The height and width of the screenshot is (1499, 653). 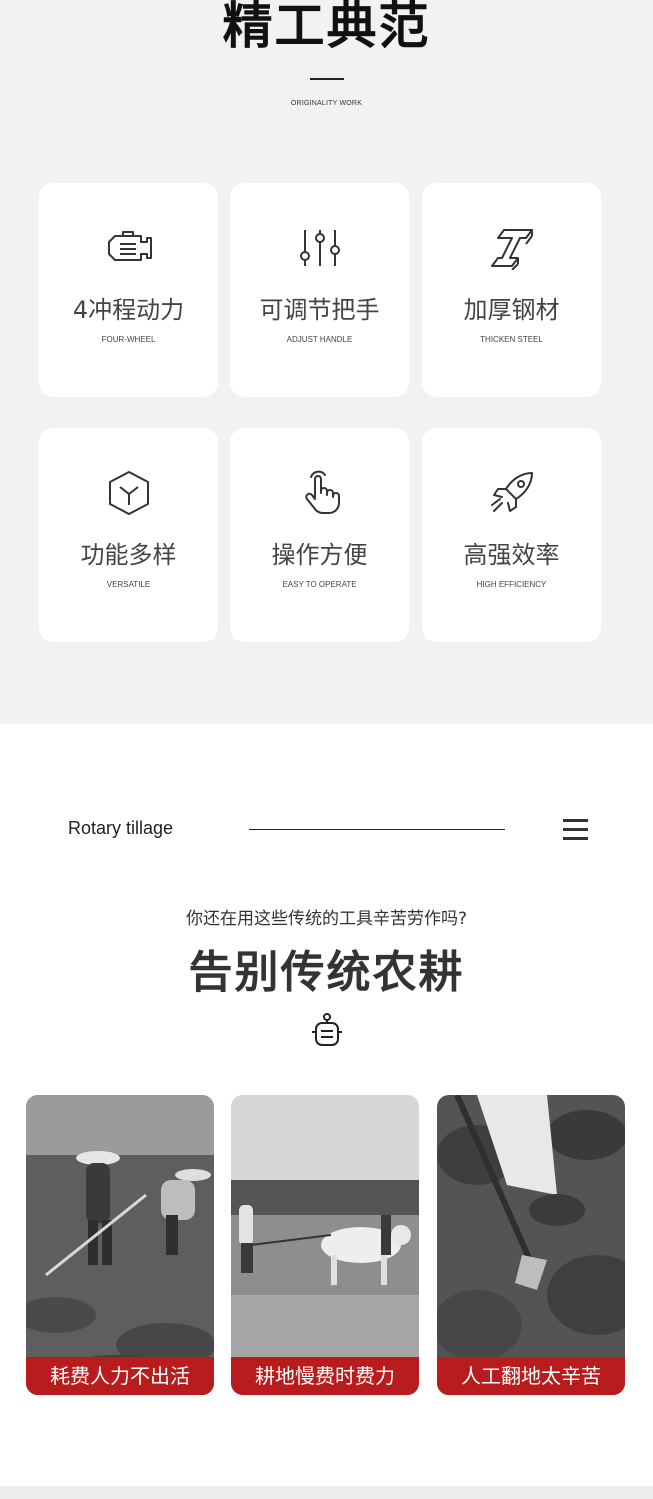 I want to click on intro-question: 你还在用这些传统的工具辛苦劳作吗?, so click(x=326, y=919).